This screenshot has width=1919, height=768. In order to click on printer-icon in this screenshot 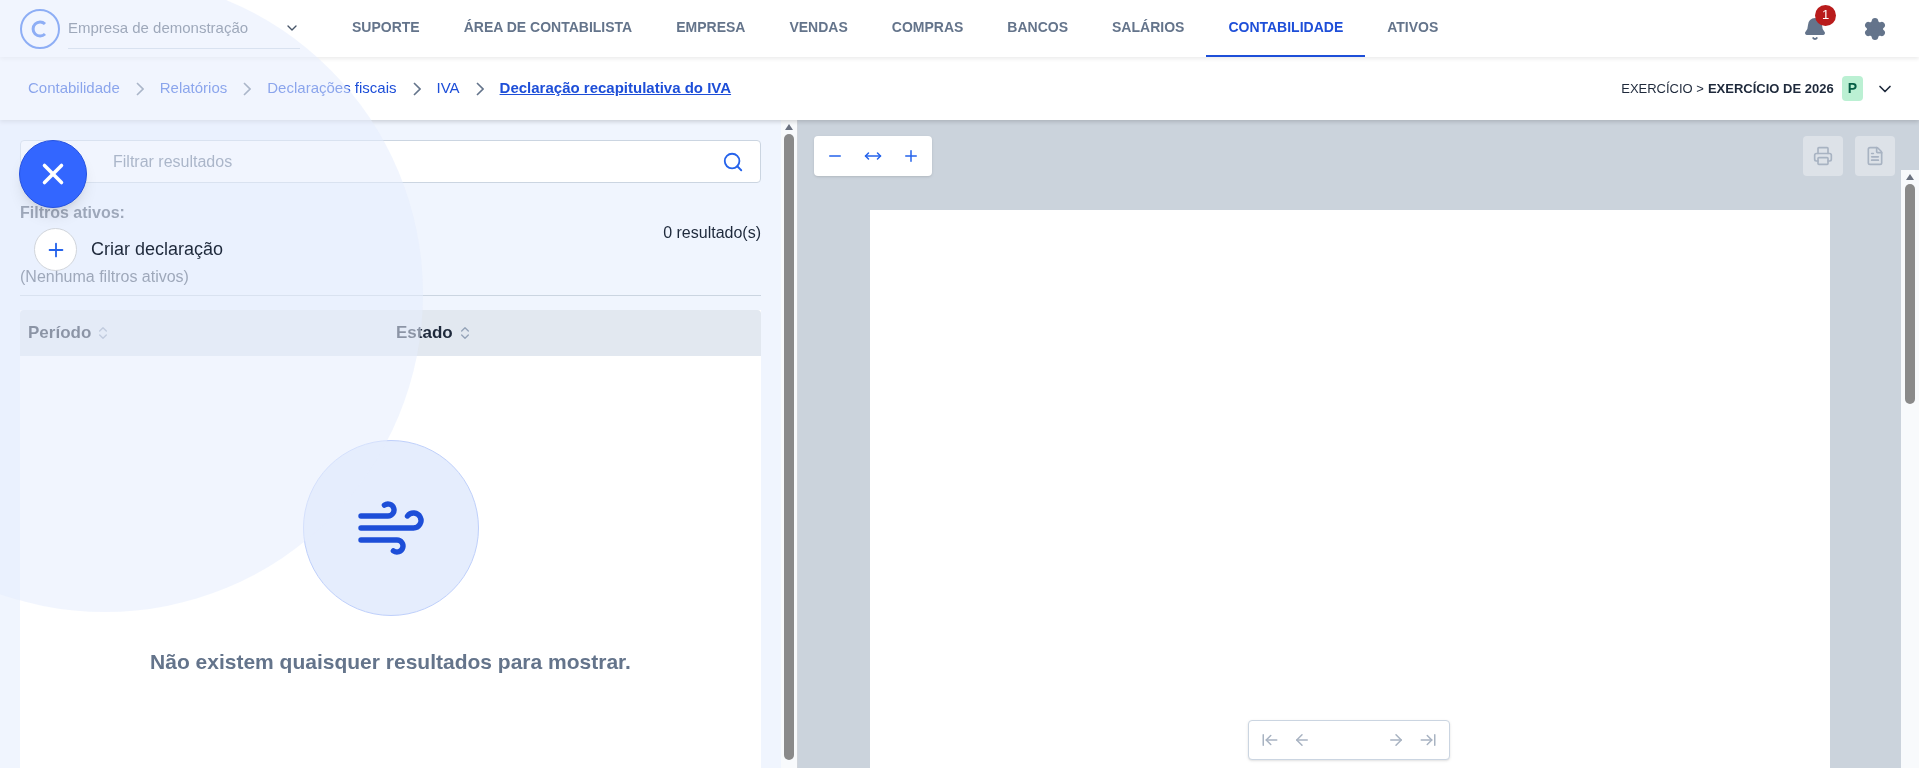, I will do `click(1823, 156)`.